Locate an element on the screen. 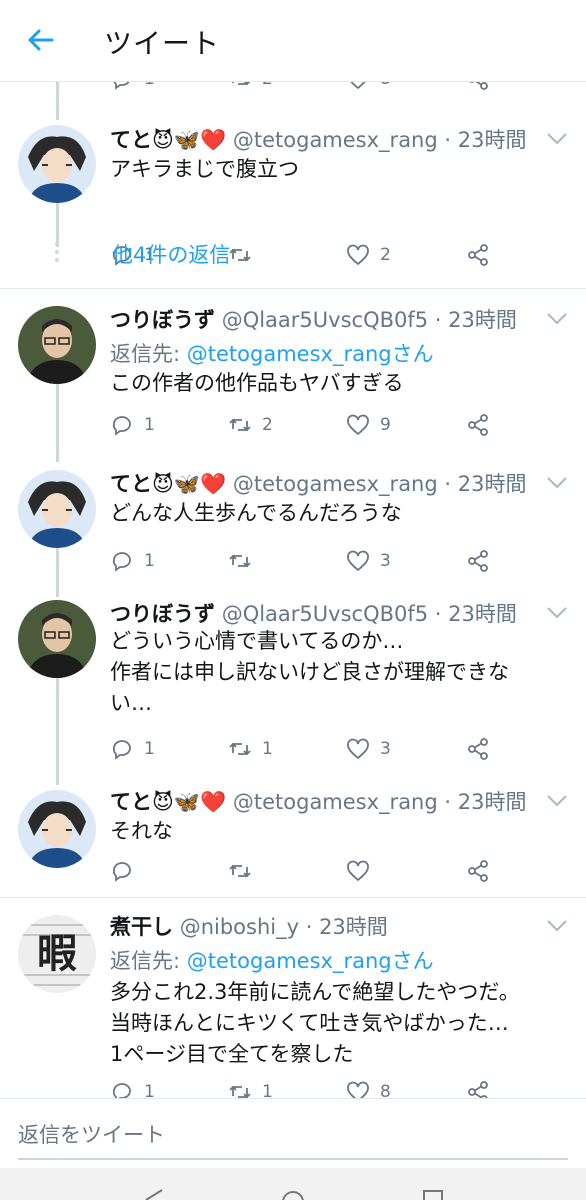 The width and height of the screenshot is (586, 1200). username: @niboshi_y is located at coordinates (239, 927).